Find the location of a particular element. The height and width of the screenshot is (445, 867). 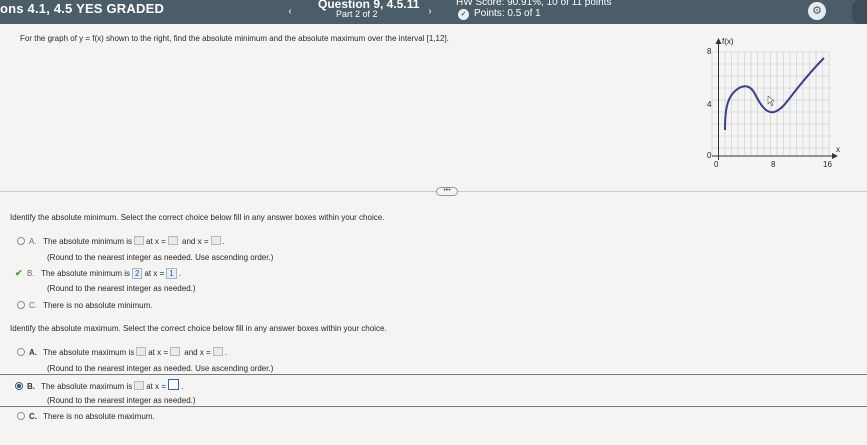

y-axis-label: f(x) is located at coordinates (728, 41).